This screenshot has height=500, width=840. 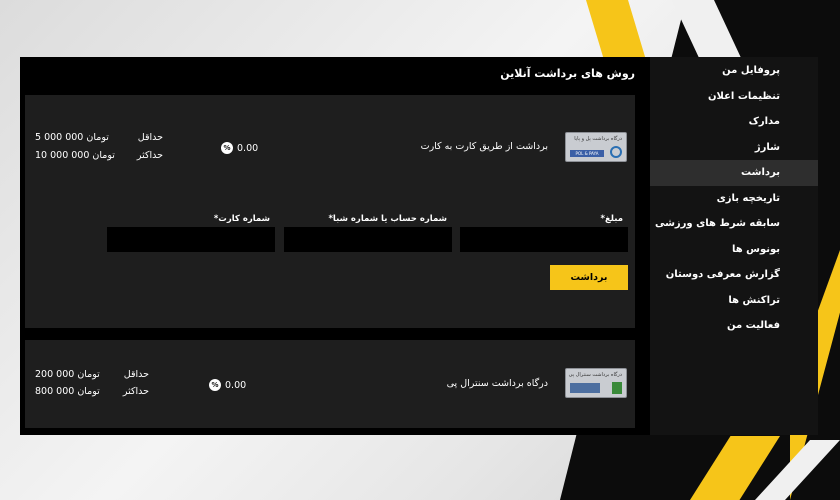 I want to click on card-number-label: شماره کارت*, so click(x=241, y=219).